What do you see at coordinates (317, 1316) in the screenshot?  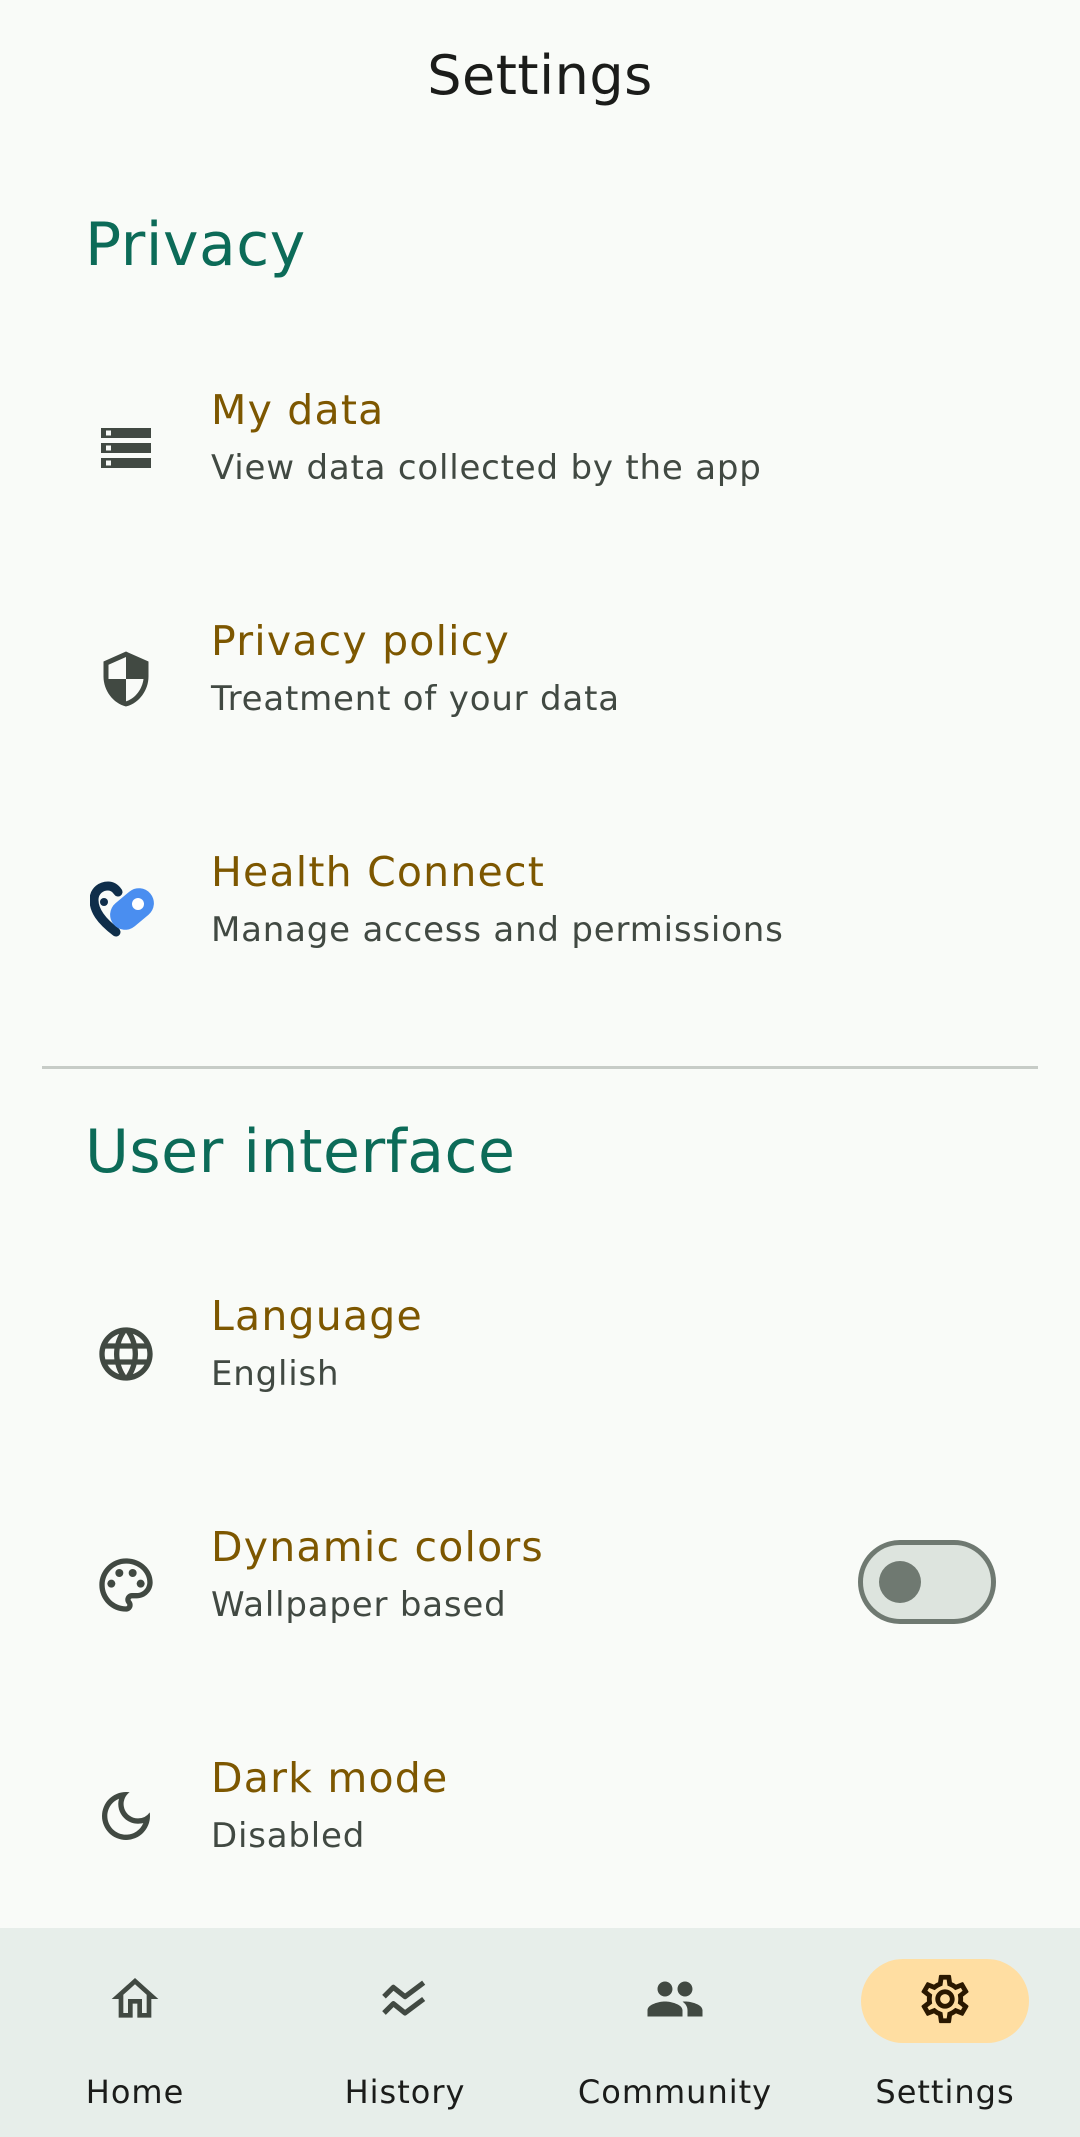 I see `language-title: Language` at bounding box center [317, 1316].